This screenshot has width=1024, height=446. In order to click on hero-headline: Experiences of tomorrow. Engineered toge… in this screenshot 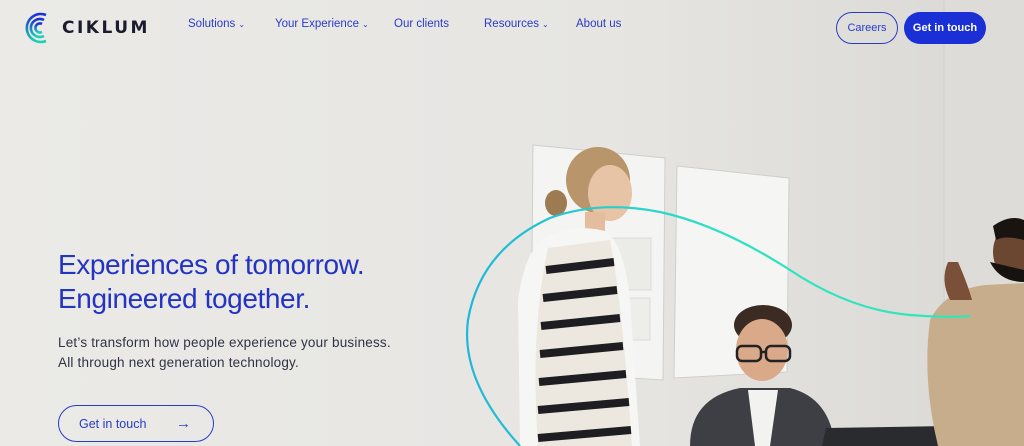, I will do `click(211, 282)`.